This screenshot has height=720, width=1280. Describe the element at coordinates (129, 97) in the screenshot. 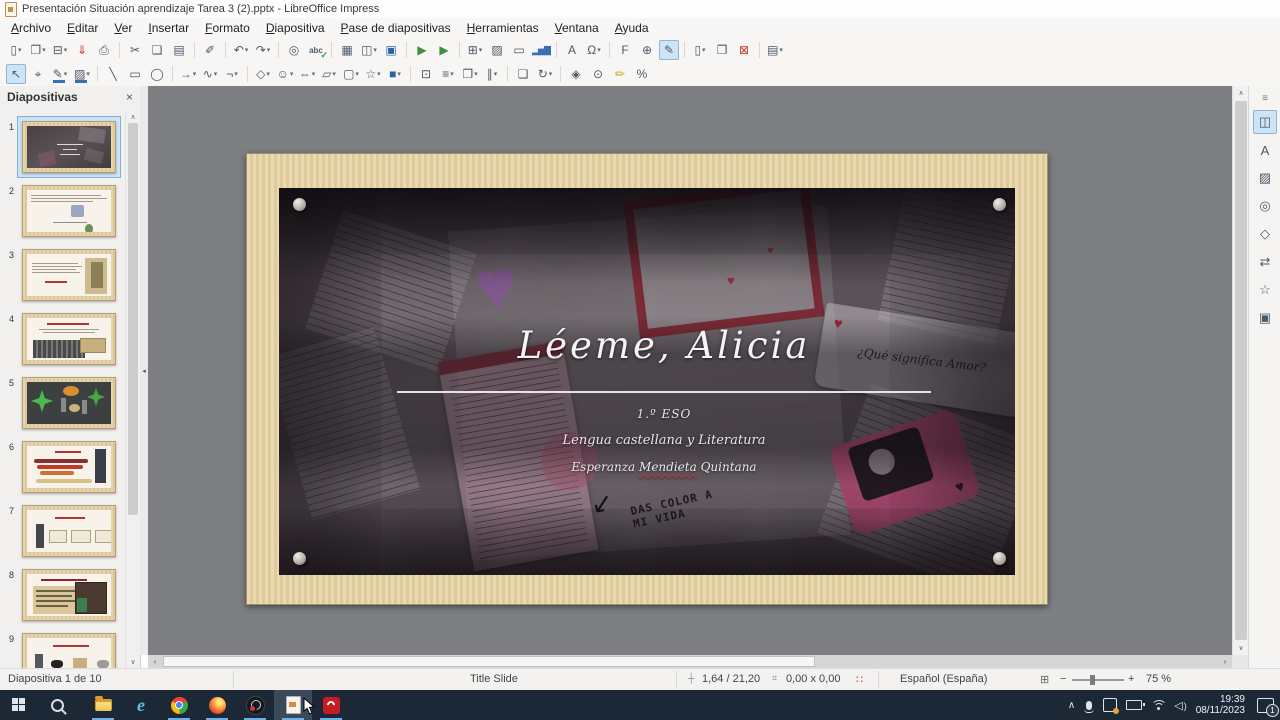

I see `close-icon: ×` at that location.